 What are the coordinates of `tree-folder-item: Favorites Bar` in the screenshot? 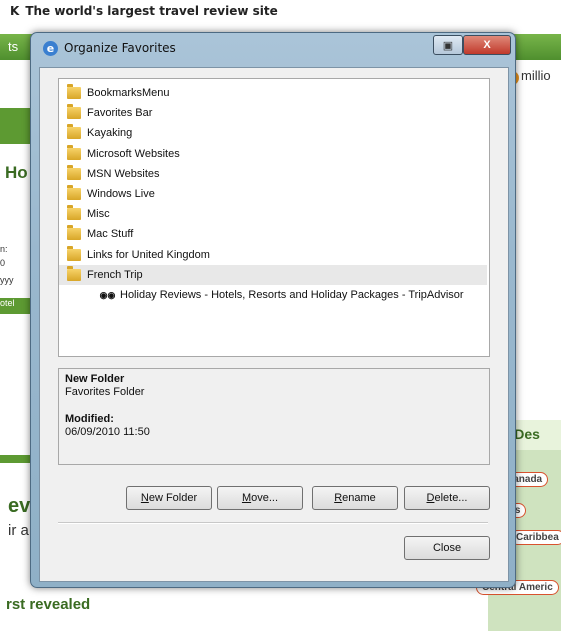 It's located at (109, 113).